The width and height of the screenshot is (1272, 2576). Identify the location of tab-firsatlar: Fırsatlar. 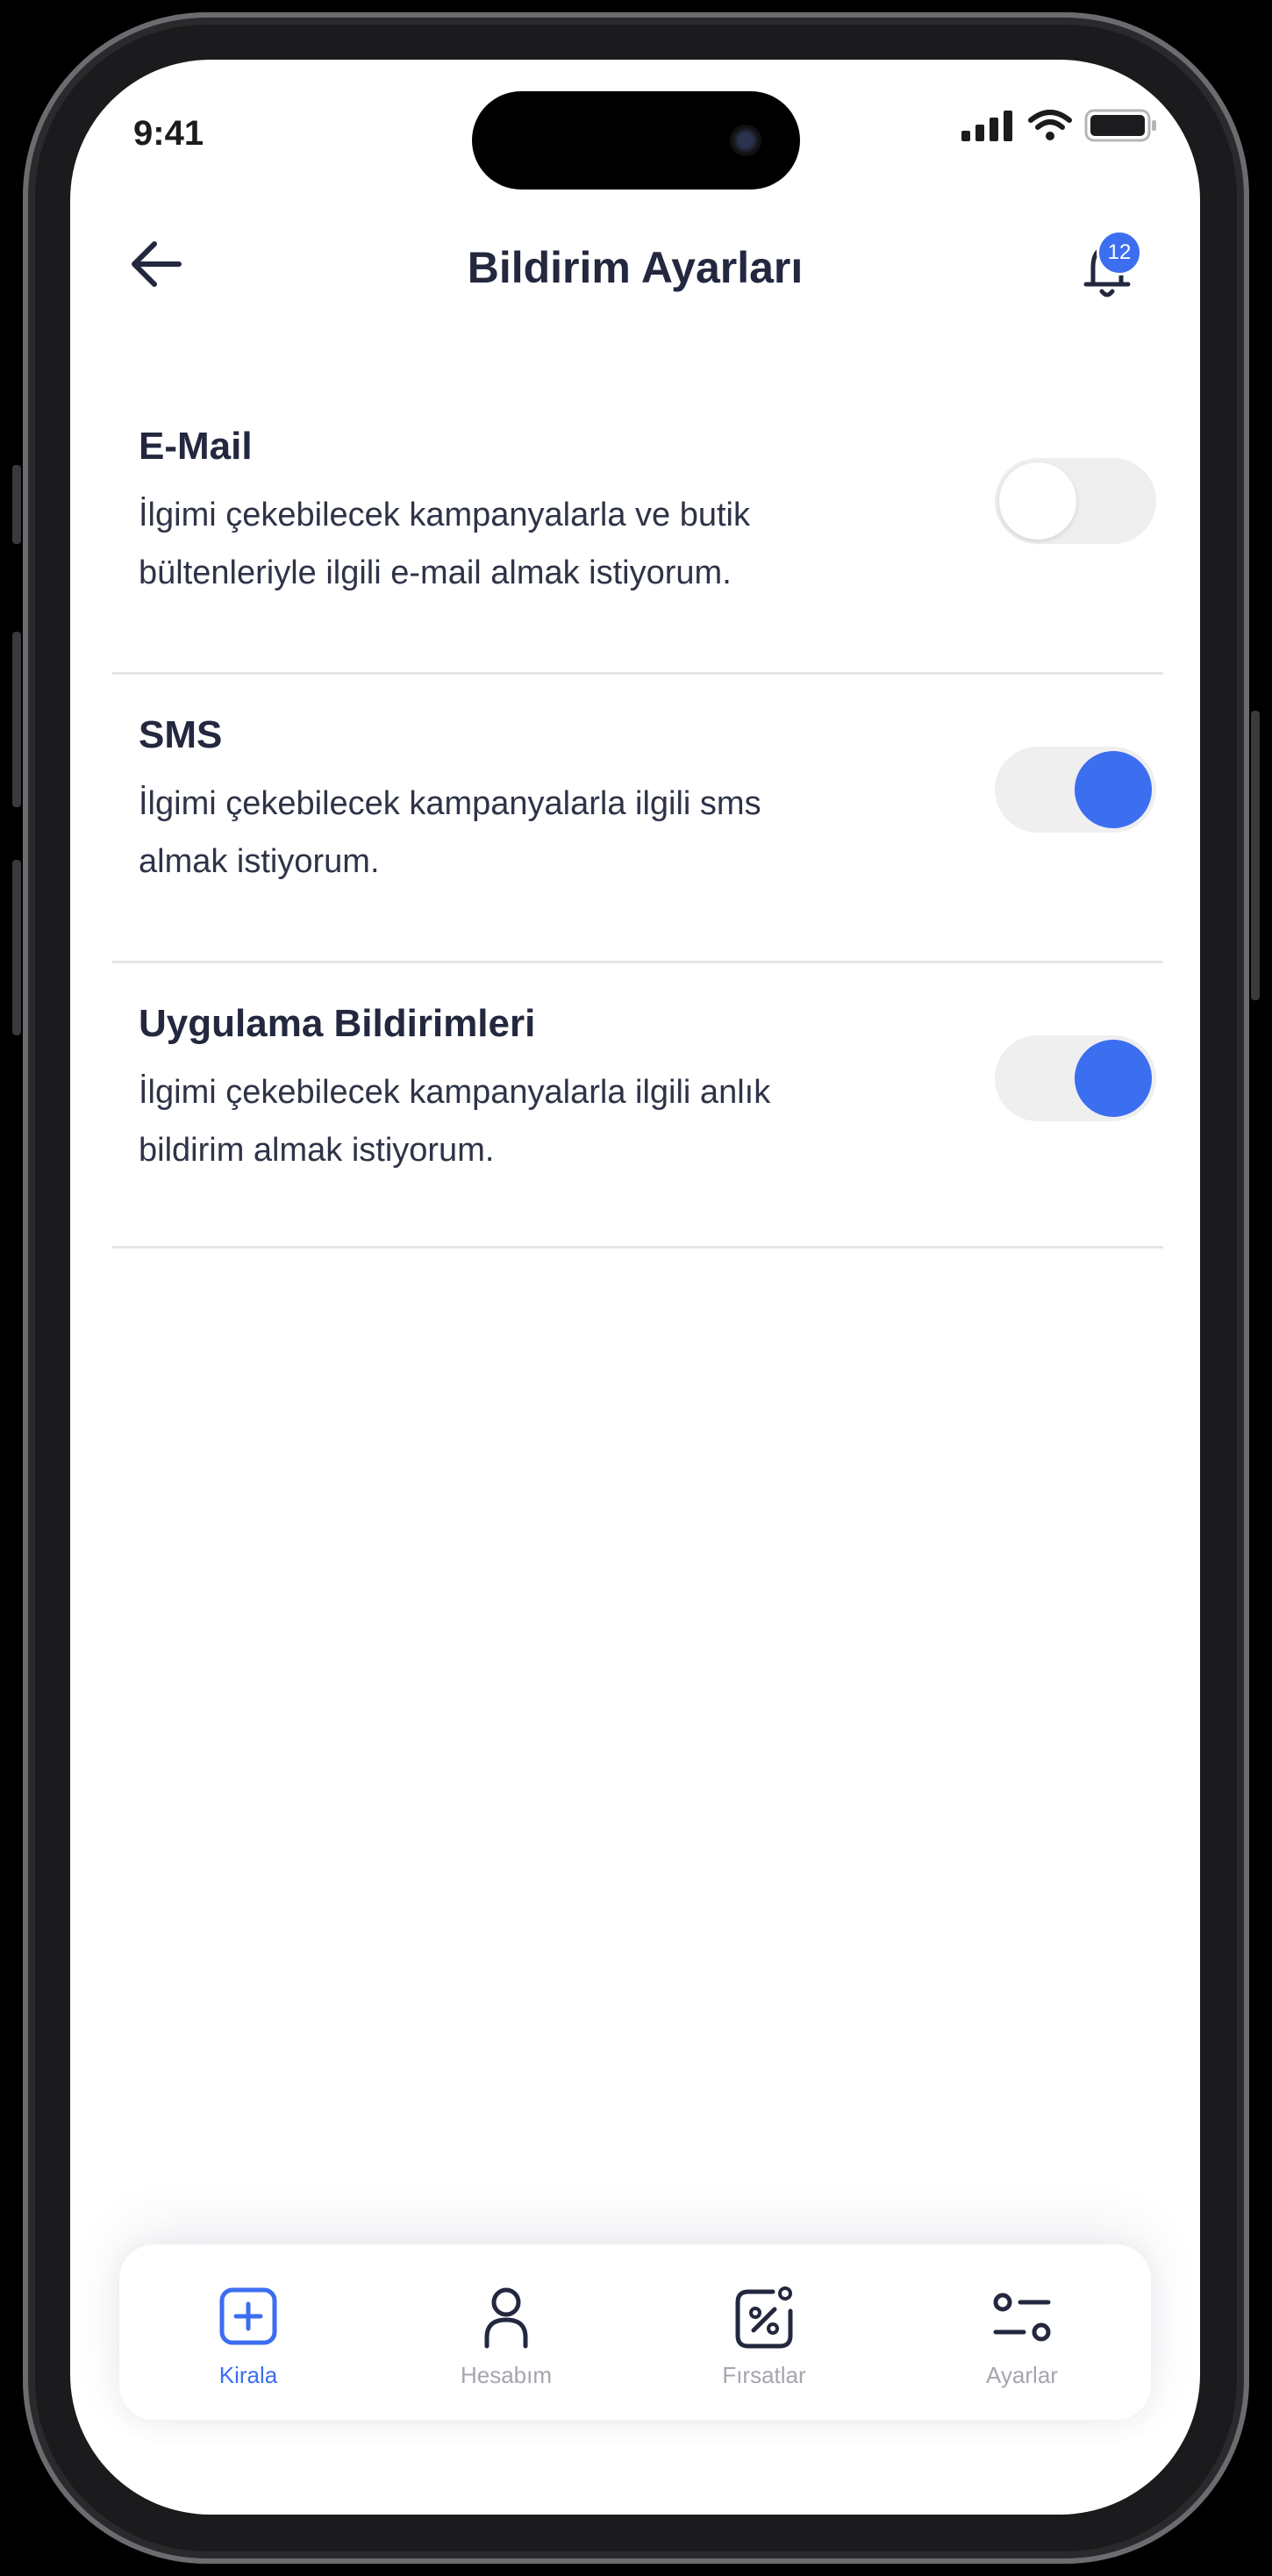
(764, 2332).